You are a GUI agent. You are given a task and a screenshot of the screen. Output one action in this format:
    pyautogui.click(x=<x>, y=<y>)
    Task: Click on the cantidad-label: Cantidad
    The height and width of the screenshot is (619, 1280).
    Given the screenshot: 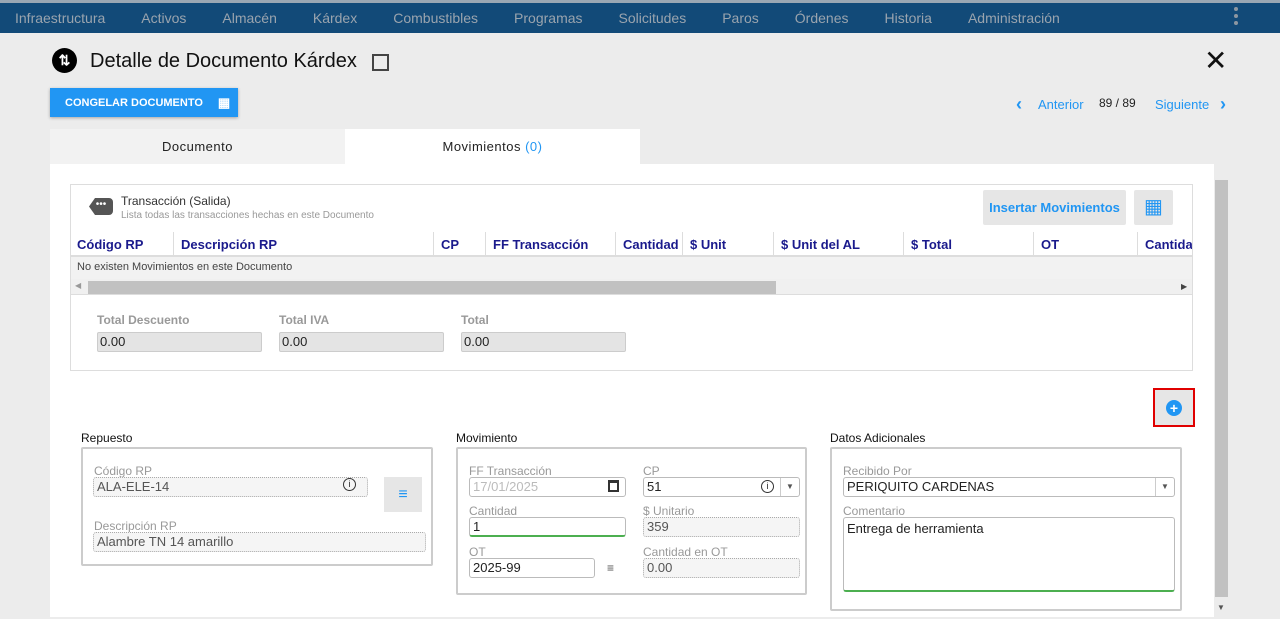 What is the action you would take?
    pyautogui.click(x=493, y=511)
    